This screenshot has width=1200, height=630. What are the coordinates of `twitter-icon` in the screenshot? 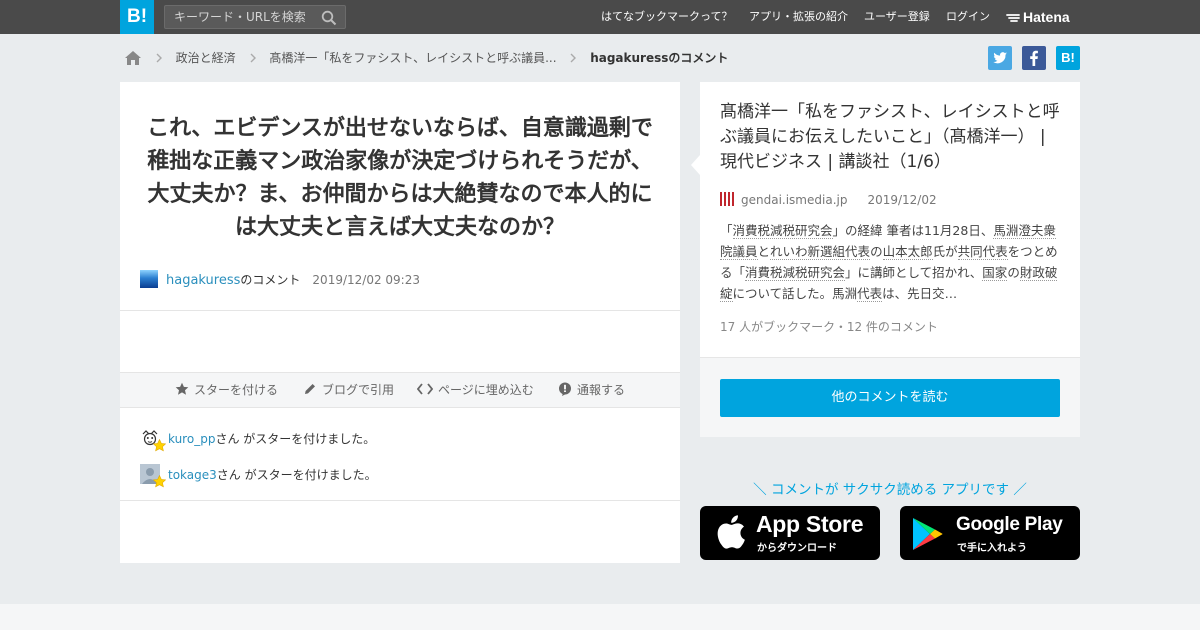 It's located at (1000, 58).